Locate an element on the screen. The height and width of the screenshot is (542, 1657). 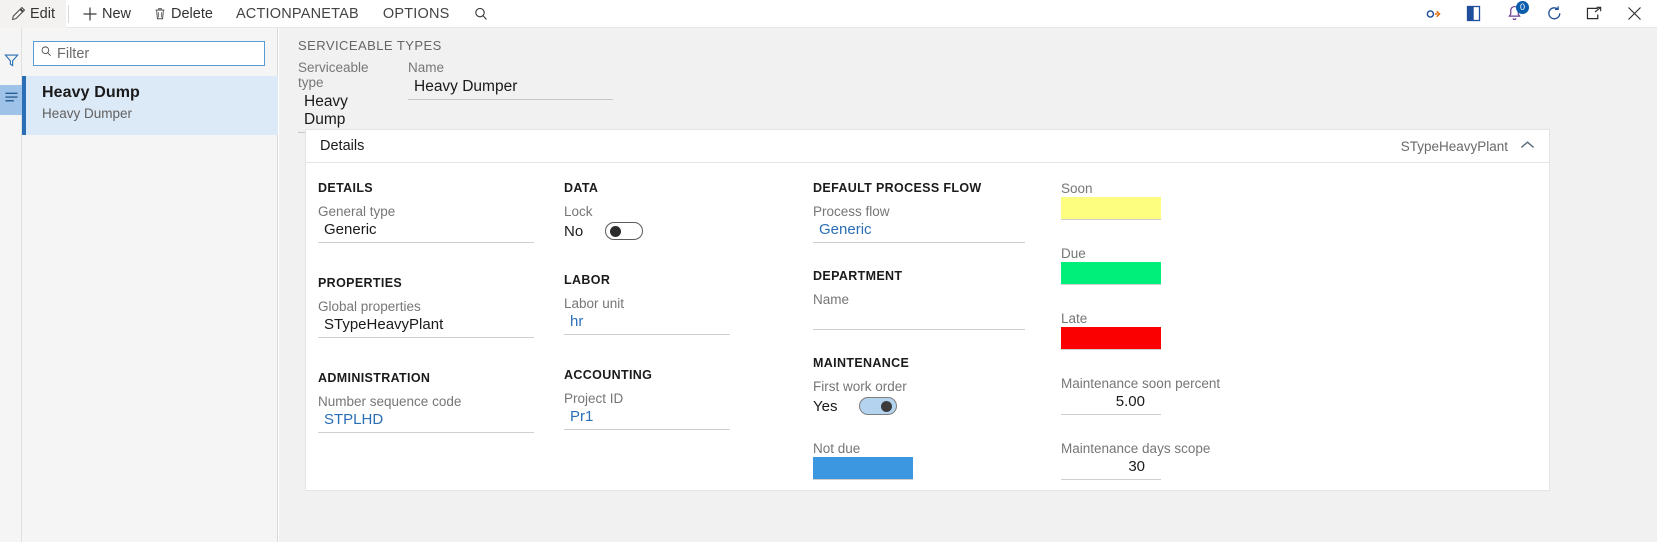
delete-button: Delete is located at coordinates (183, 14).